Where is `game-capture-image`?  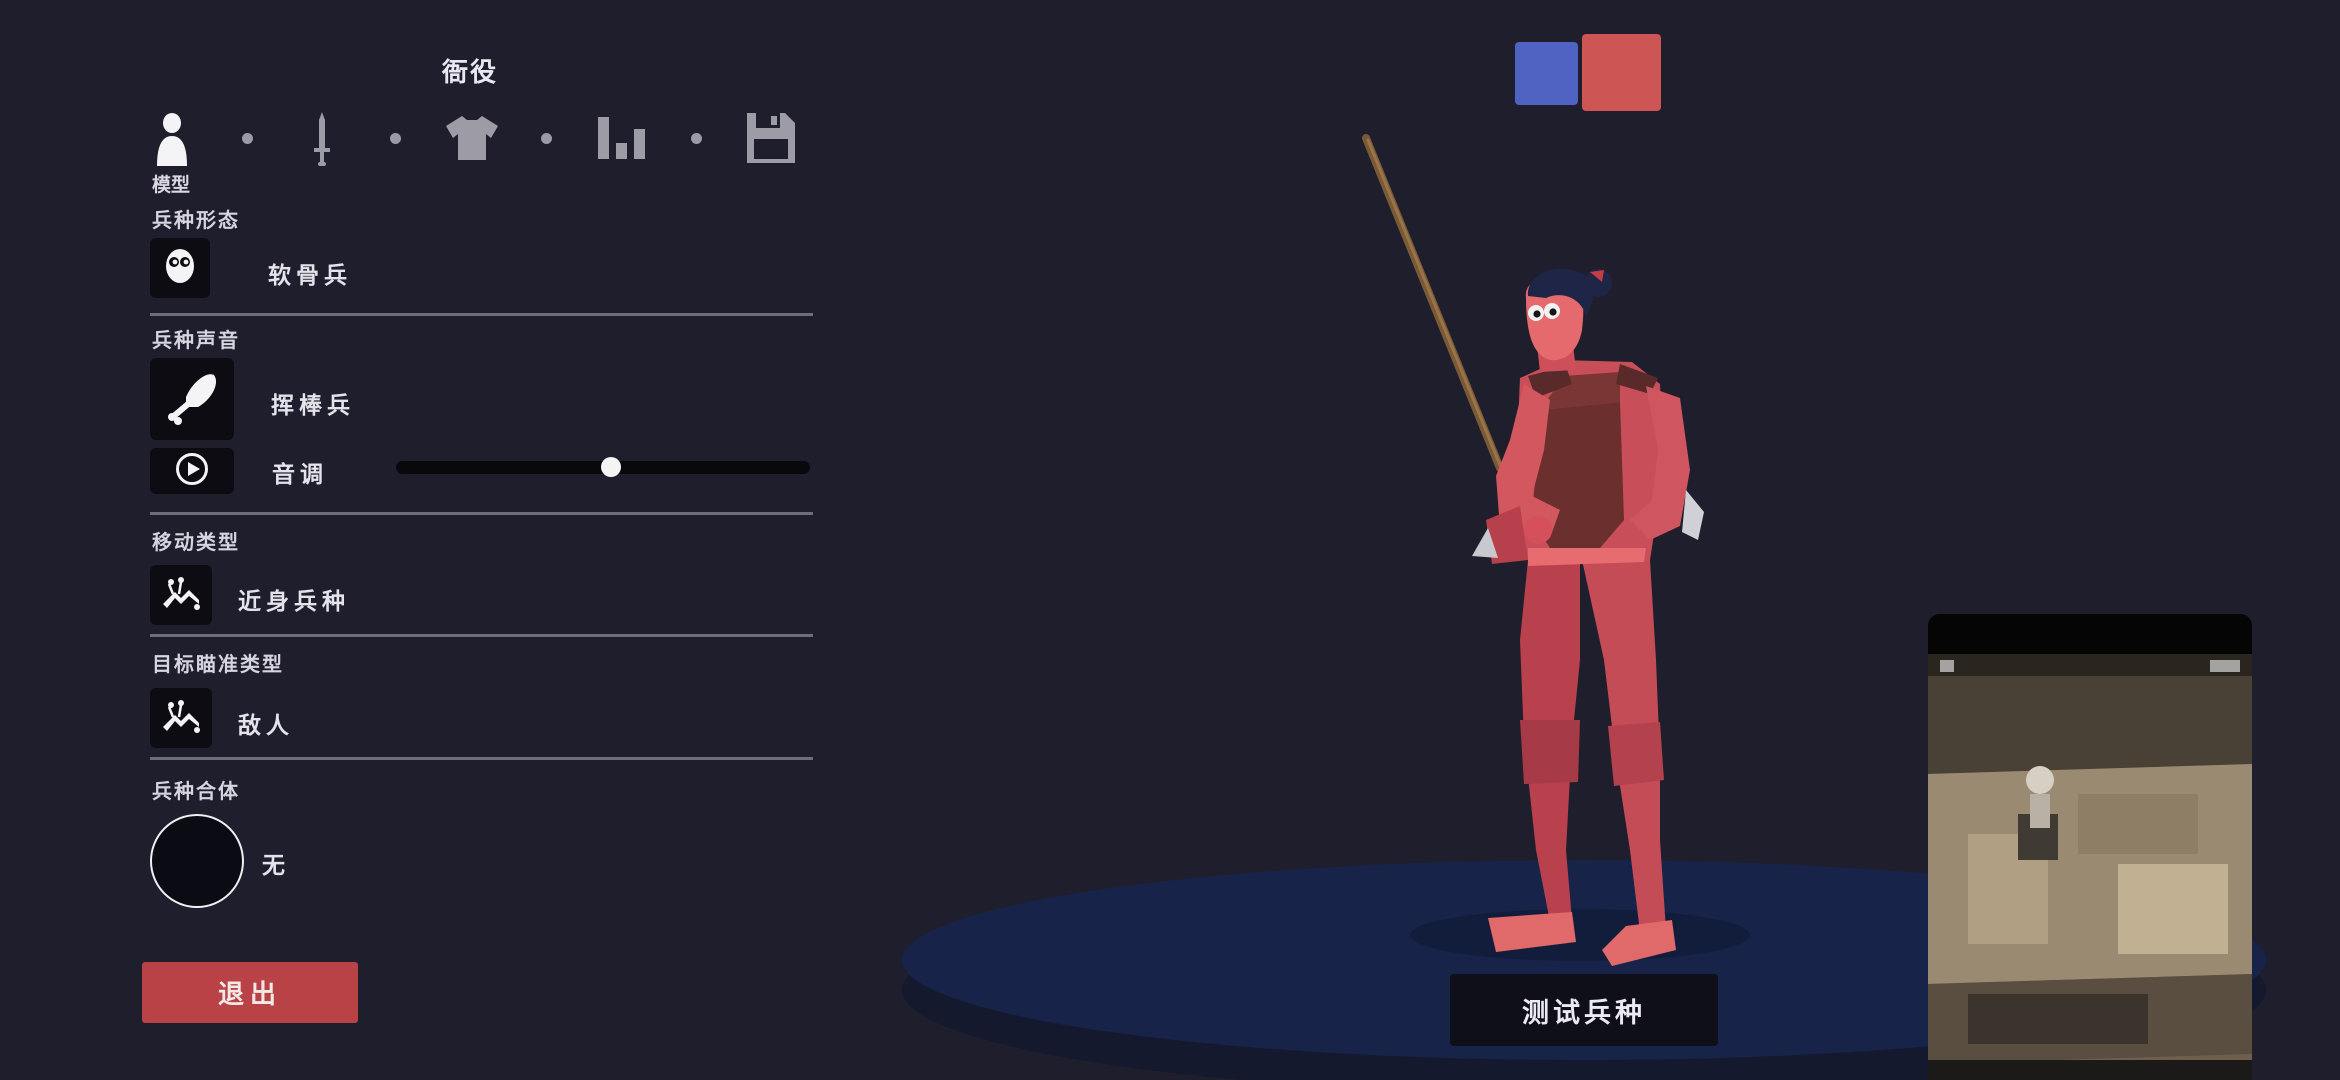 game-capture-image is located at coordinates (2090, 847).